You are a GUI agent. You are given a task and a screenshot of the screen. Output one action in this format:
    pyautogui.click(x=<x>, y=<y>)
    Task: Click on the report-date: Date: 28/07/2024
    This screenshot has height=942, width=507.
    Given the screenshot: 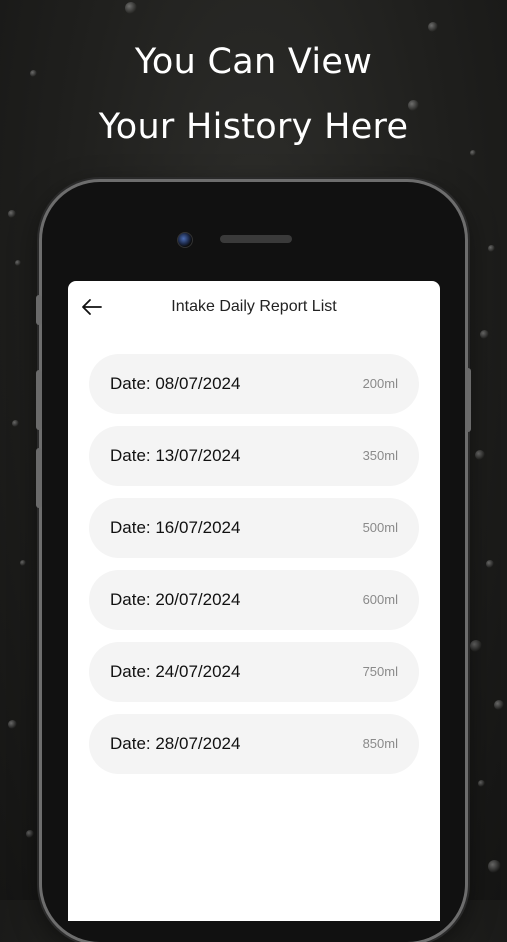 What is the action you would take?
    pyautogui.click(x=175, y=743)
    